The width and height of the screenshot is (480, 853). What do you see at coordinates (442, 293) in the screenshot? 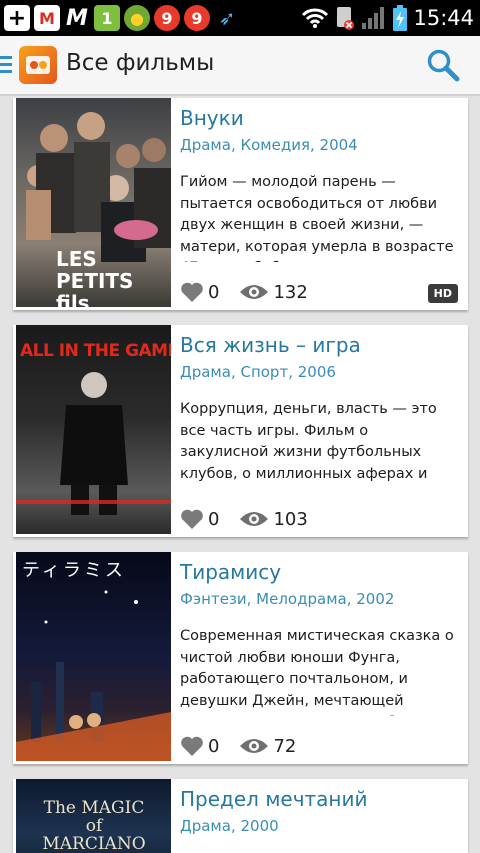
I see `hd-badge: HD` at bounding box center [442, 293].